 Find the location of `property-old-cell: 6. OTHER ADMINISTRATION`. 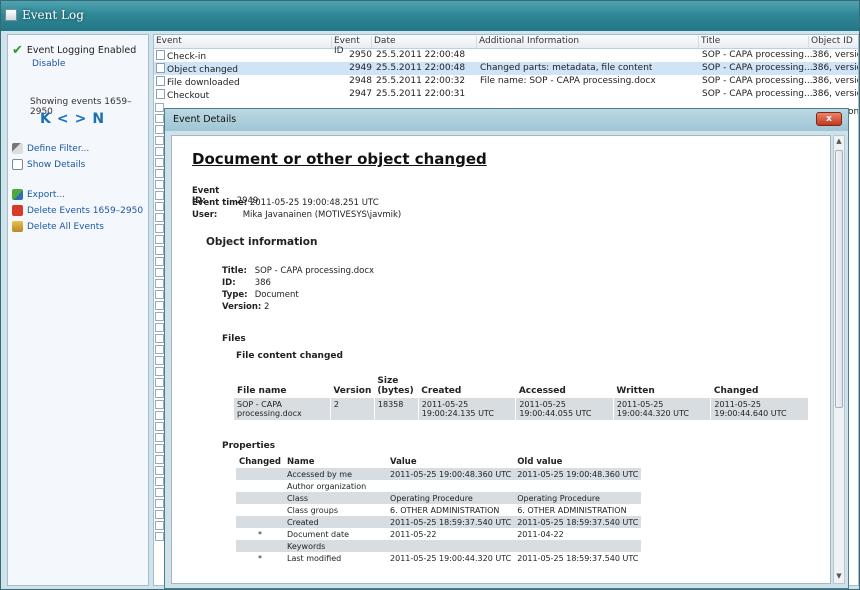

property-old-cell: 6. OTHER ADMINISTRATION is located at coordinates (572, 510).